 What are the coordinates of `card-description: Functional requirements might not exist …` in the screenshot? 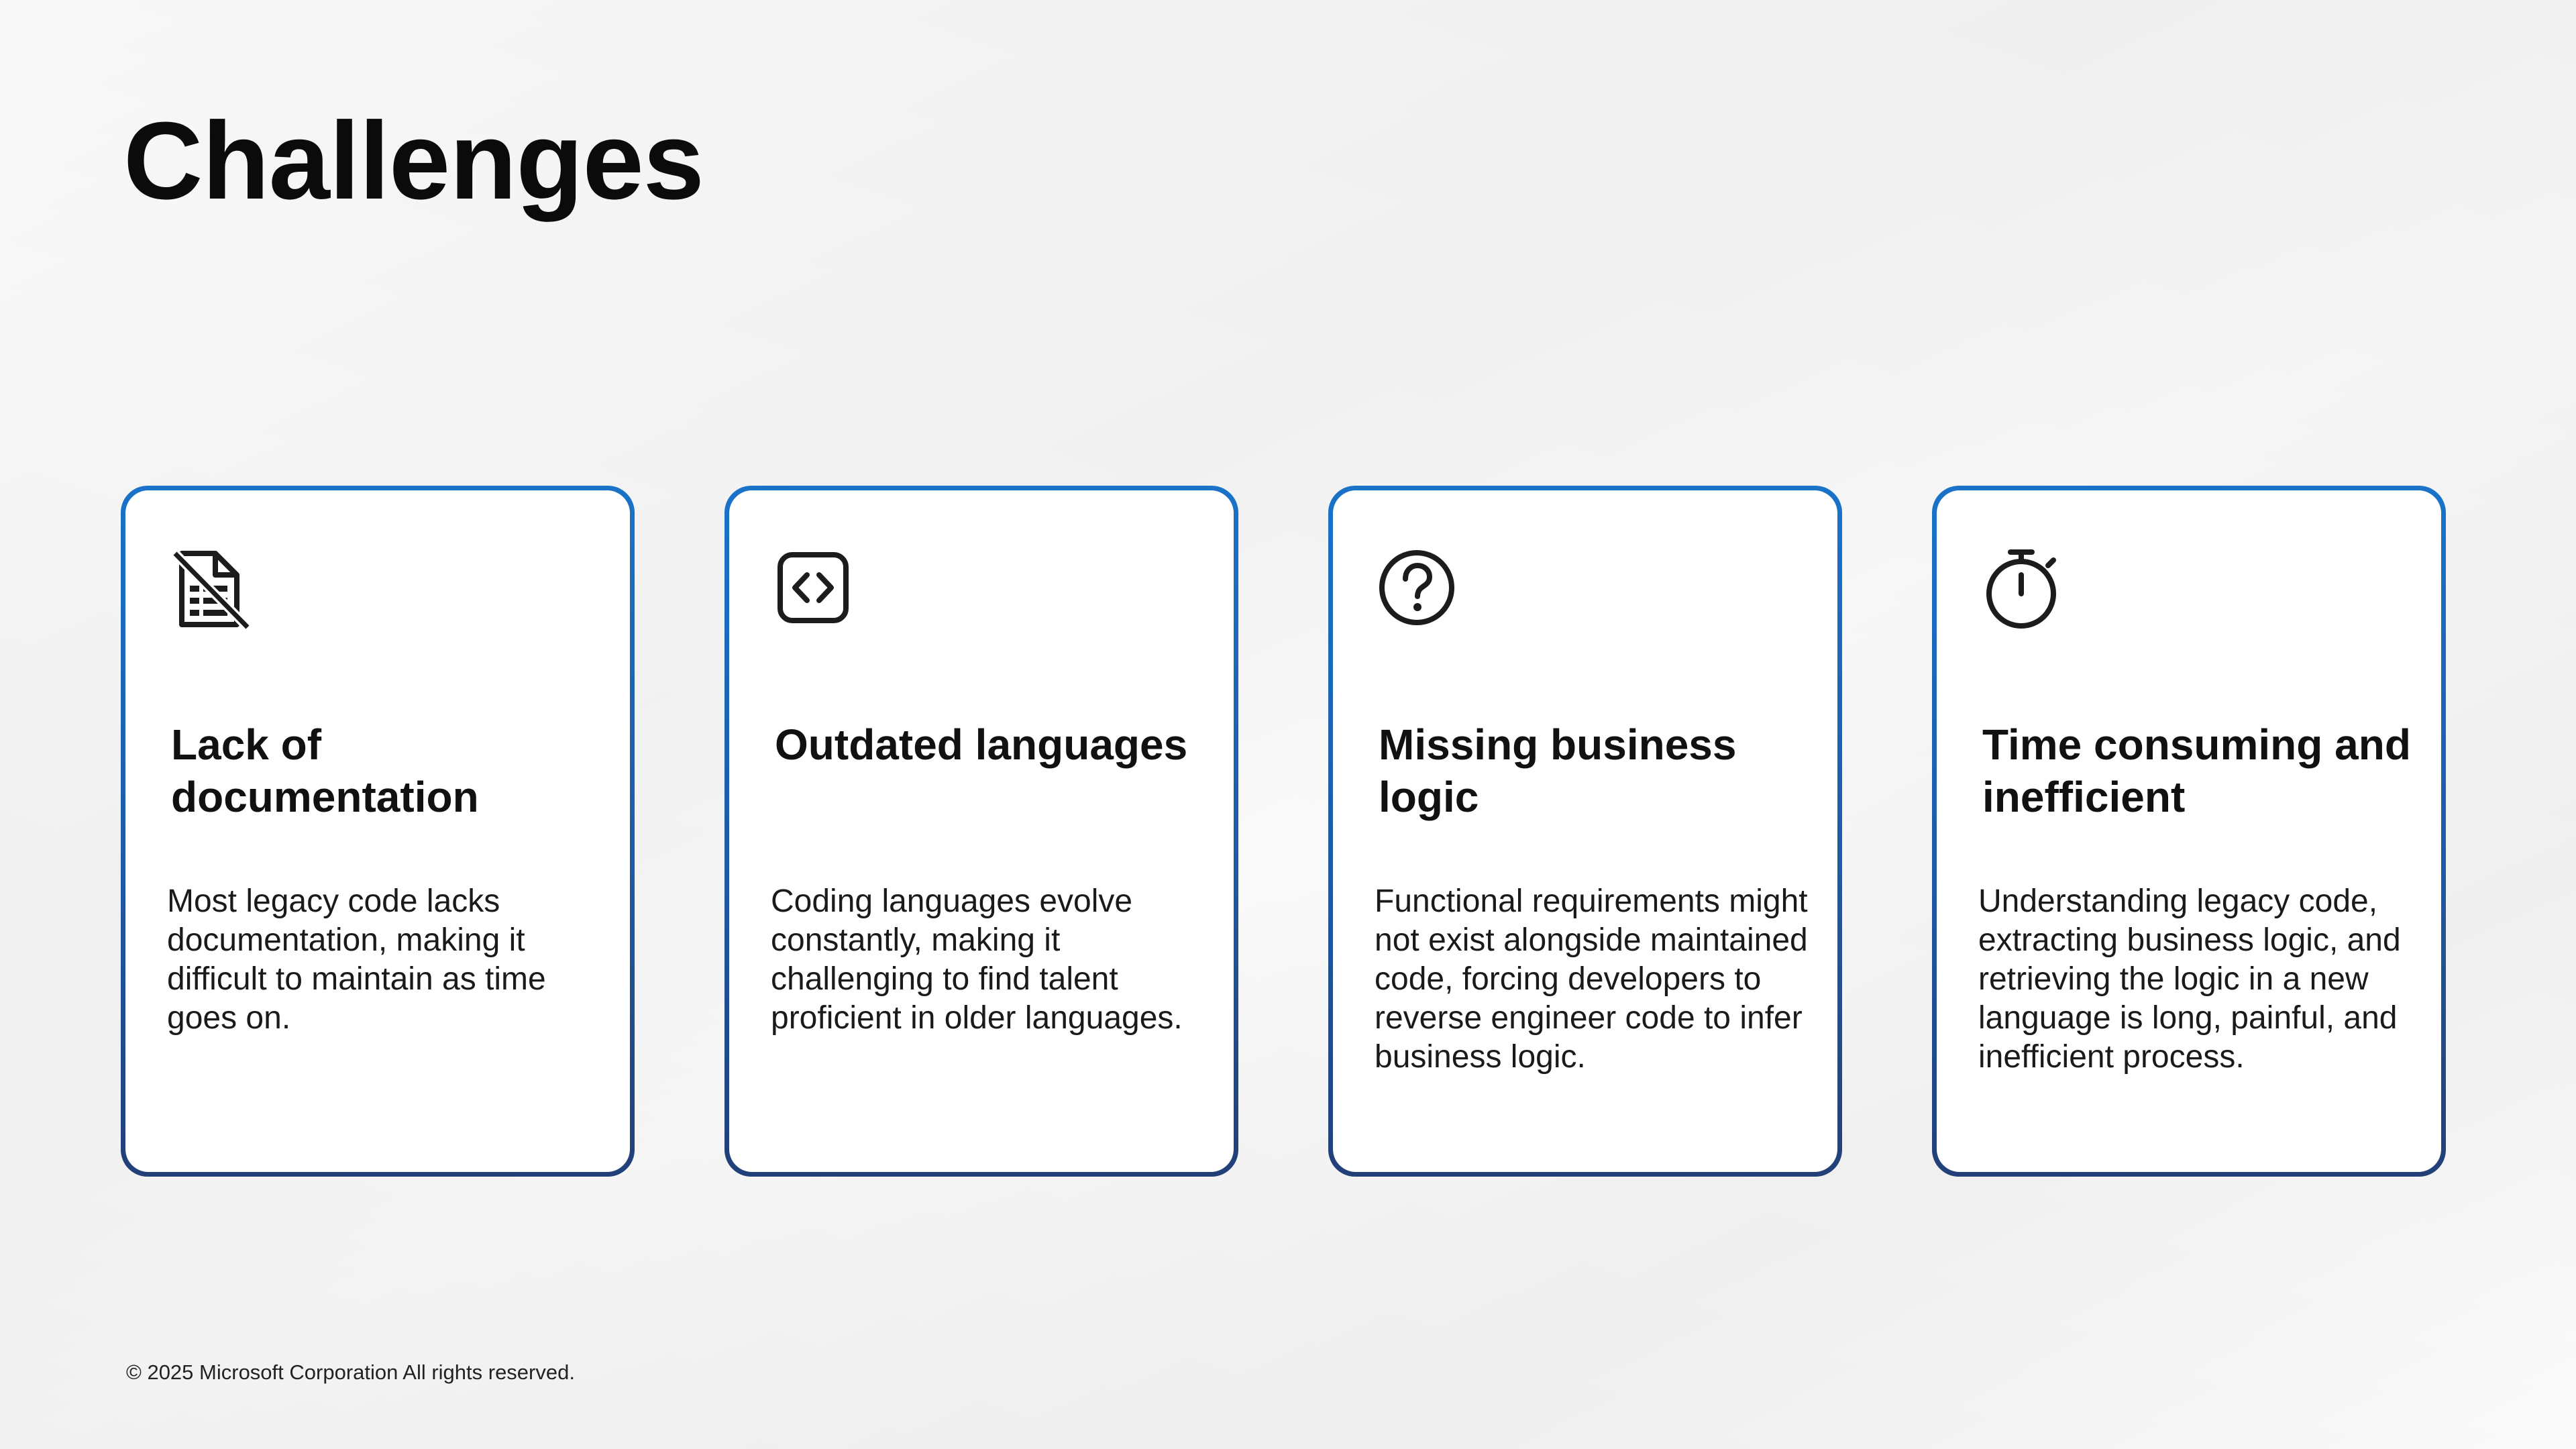 It's located at (1591, 979).